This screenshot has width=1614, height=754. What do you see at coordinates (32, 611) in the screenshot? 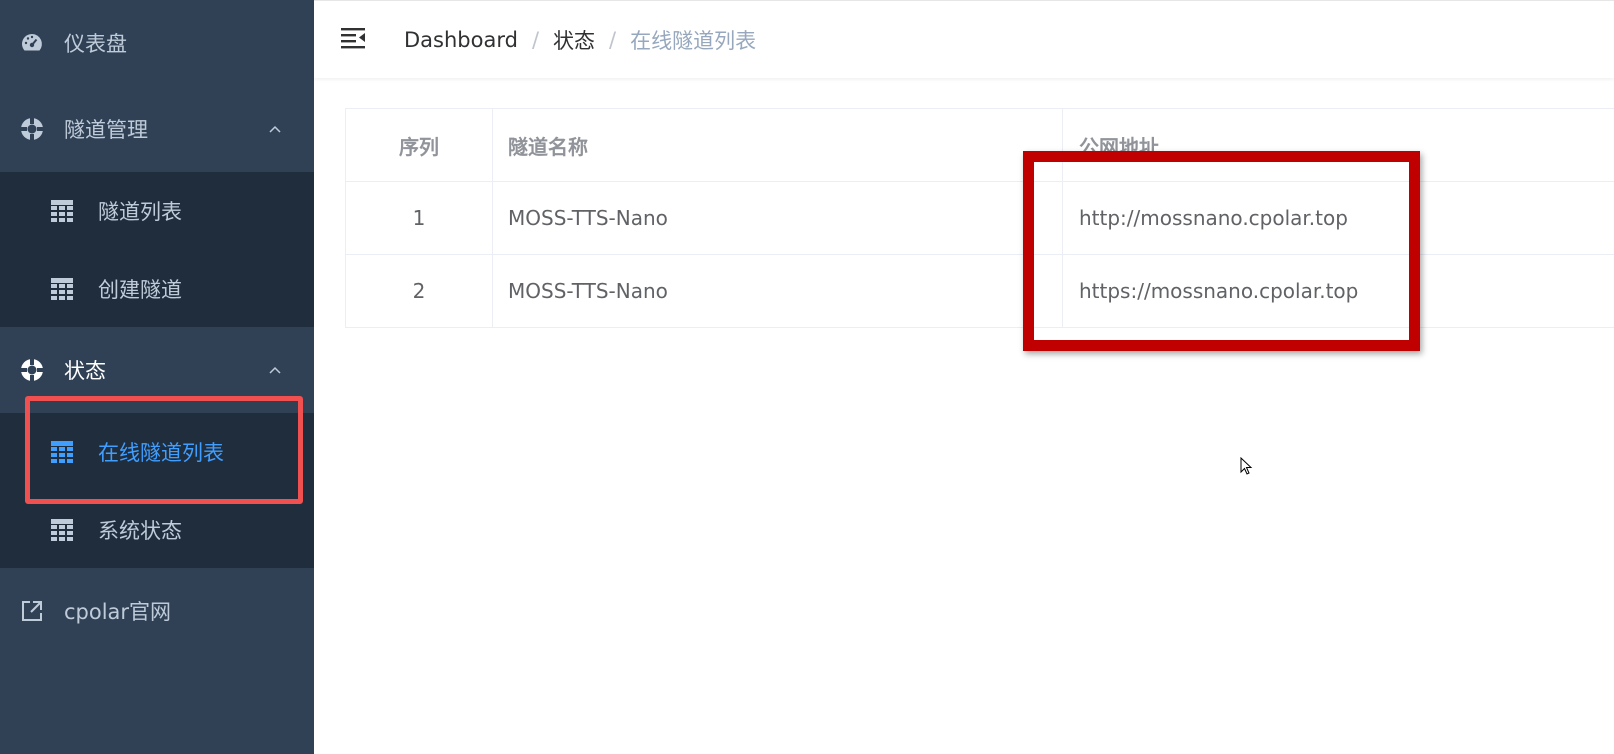
I see `external-link-icon` at bounding box center [32, 611].